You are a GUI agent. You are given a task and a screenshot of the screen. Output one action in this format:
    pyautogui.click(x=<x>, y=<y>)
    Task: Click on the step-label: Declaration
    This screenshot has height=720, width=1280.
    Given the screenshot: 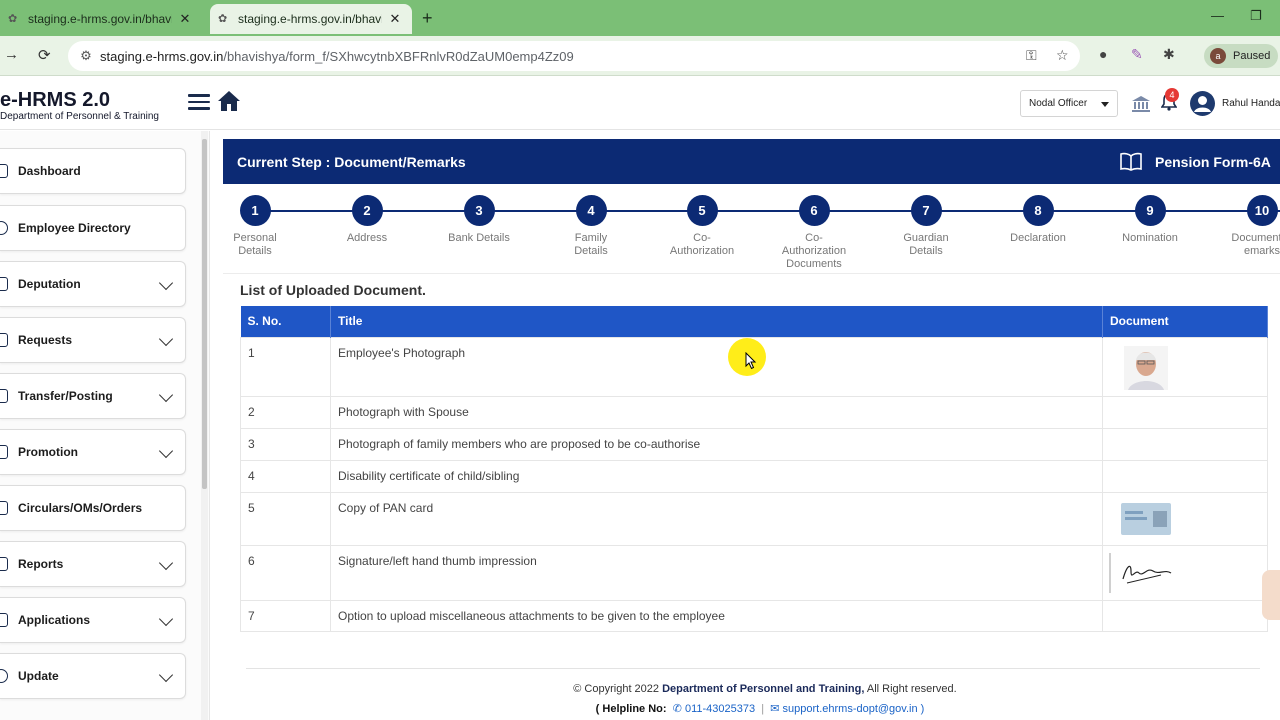 What is the action you would take?
    pyautogui.click(x=1038, y=238)
    